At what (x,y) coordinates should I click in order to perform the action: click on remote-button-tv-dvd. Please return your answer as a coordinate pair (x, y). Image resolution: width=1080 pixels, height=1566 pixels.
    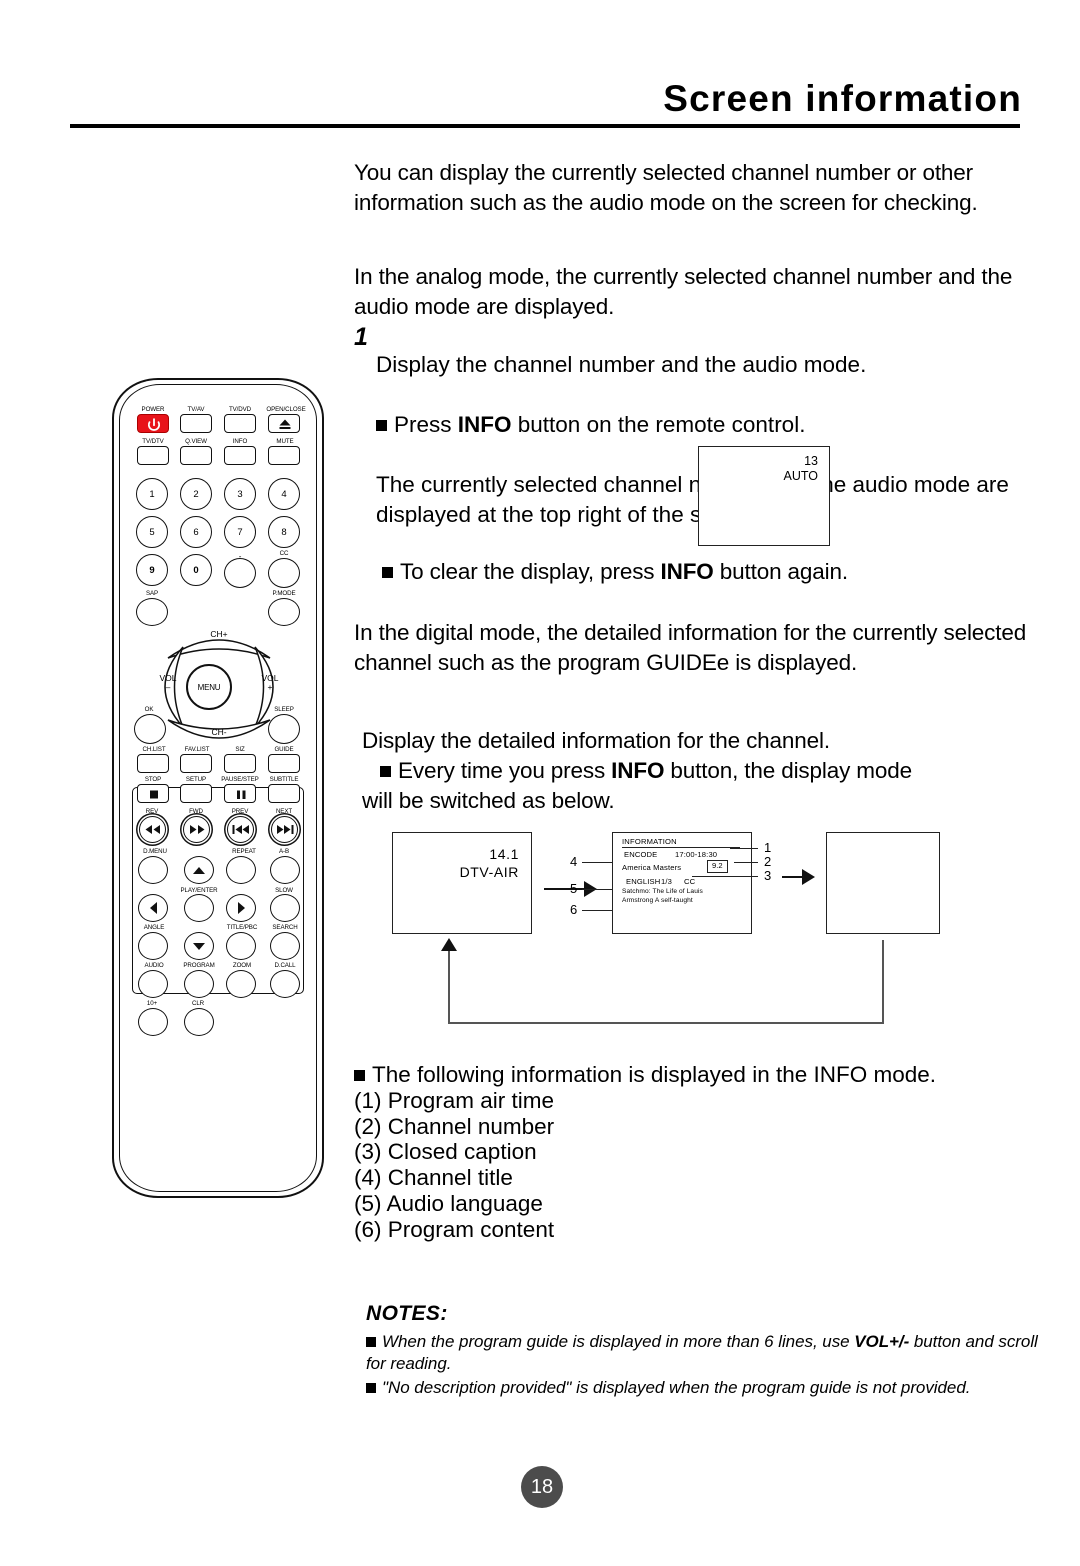
    Looking at the image, I should click on (240, 423).